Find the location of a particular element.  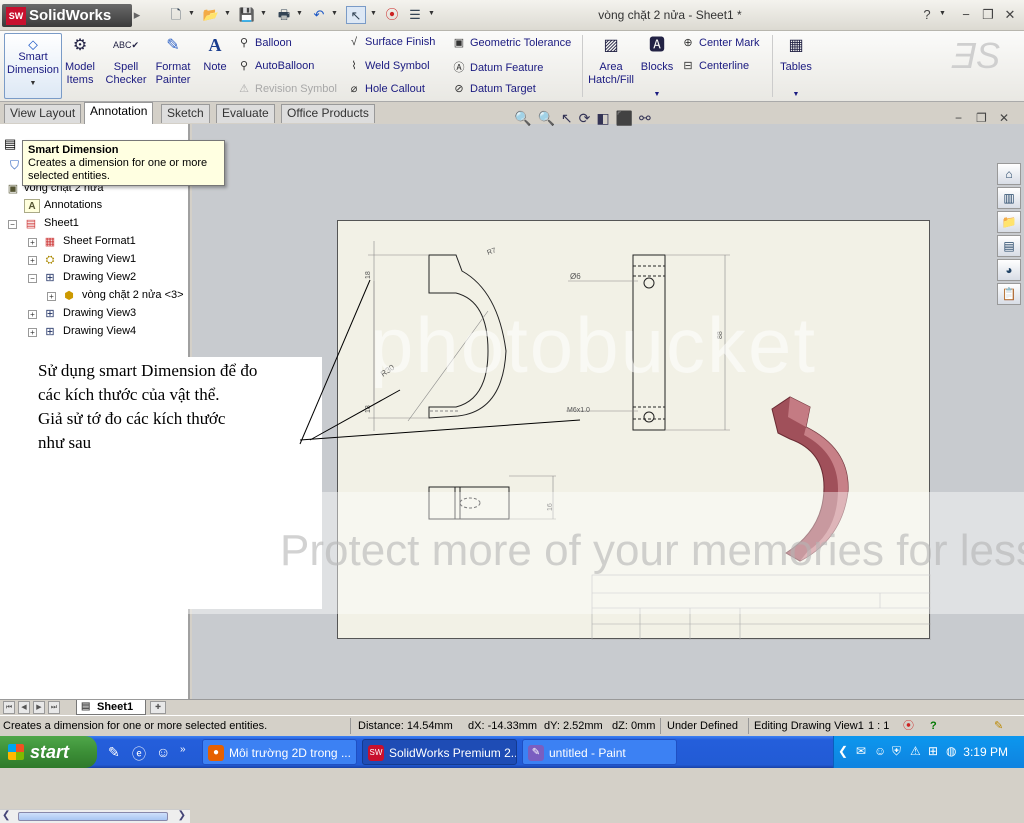

undo-icon: ↶ is located at coordinates (319, 15).